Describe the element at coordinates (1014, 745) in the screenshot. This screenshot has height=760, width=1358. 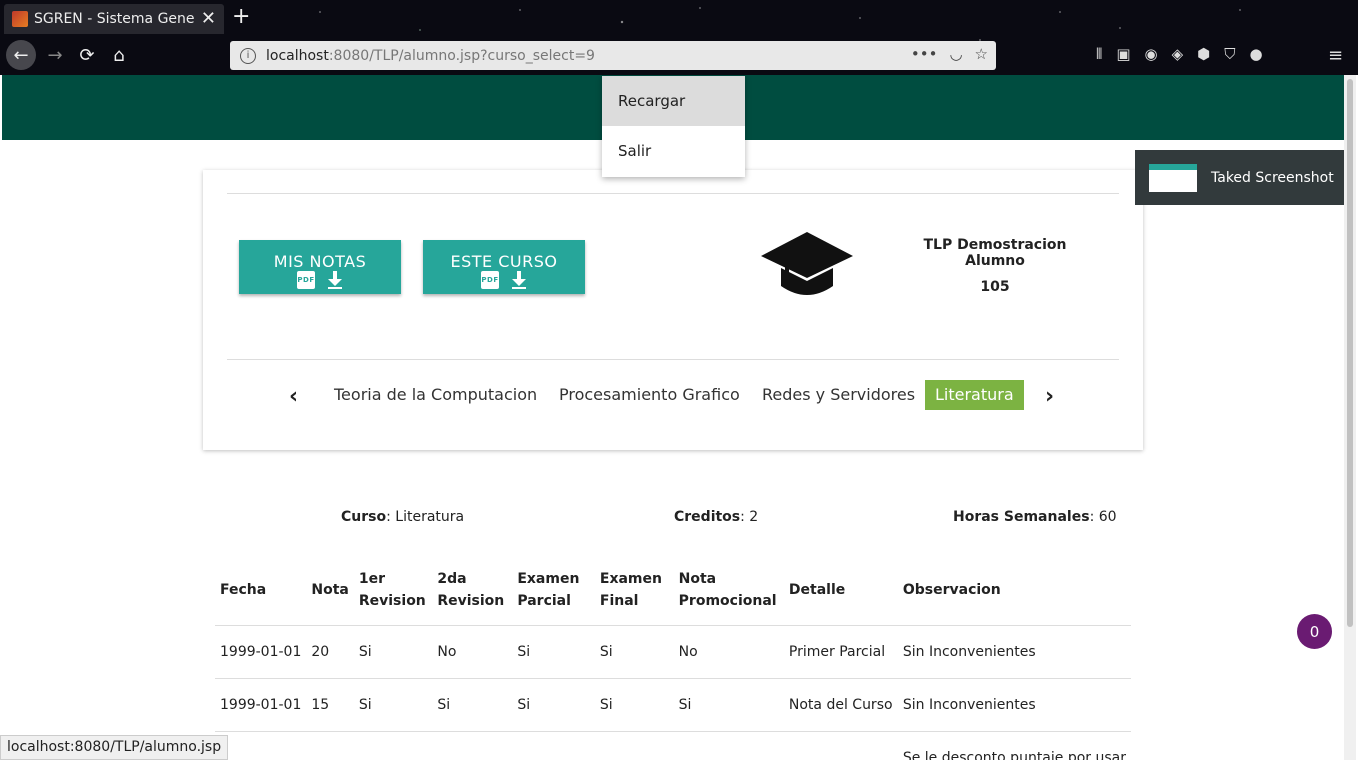
I see `table-cell: Se le desconto puntaje por usar` at that location.